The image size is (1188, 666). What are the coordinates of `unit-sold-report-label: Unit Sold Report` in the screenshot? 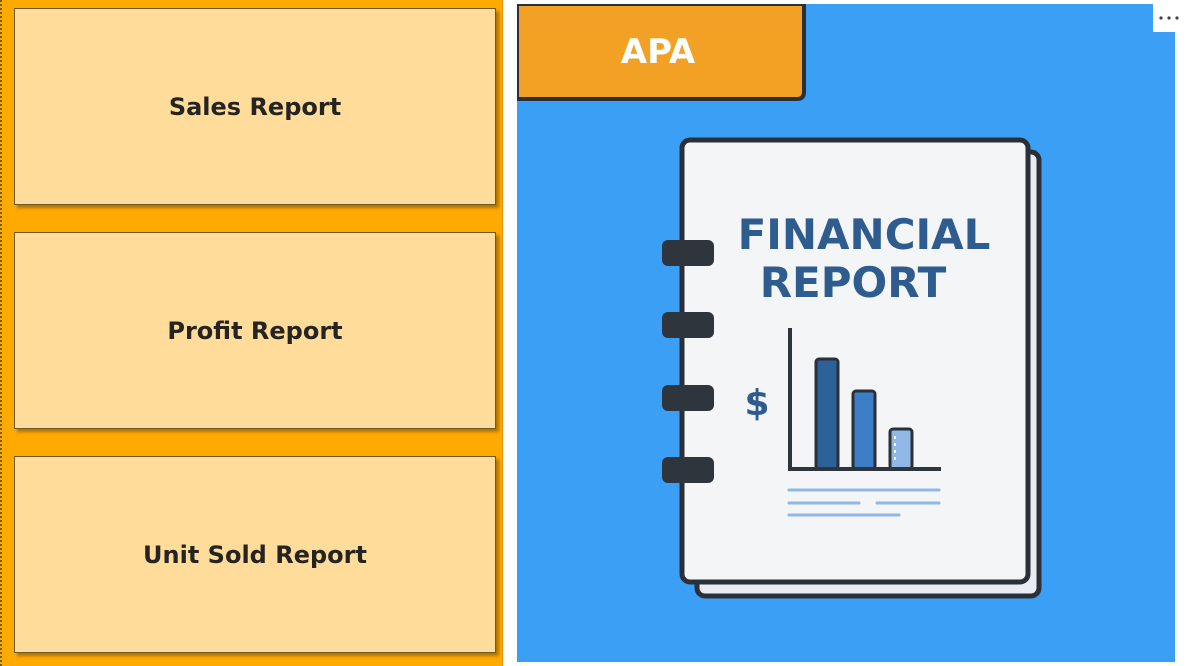 It's located at (255, 554).